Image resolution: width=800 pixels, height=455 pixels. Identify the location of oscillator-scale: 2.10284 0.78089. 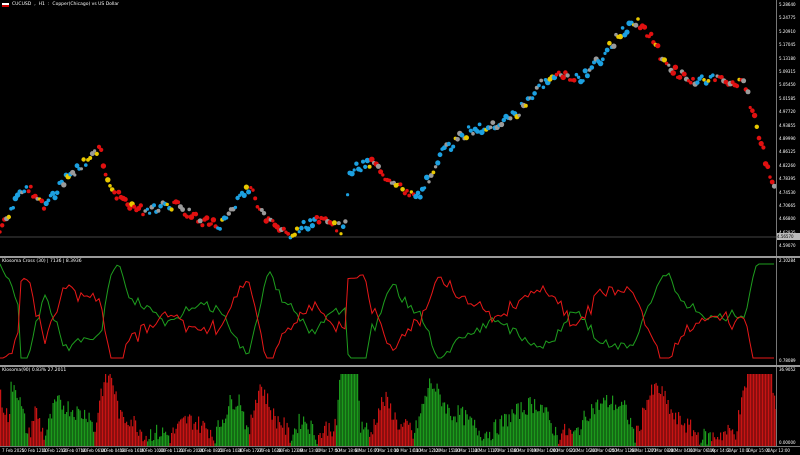
(788, 311).